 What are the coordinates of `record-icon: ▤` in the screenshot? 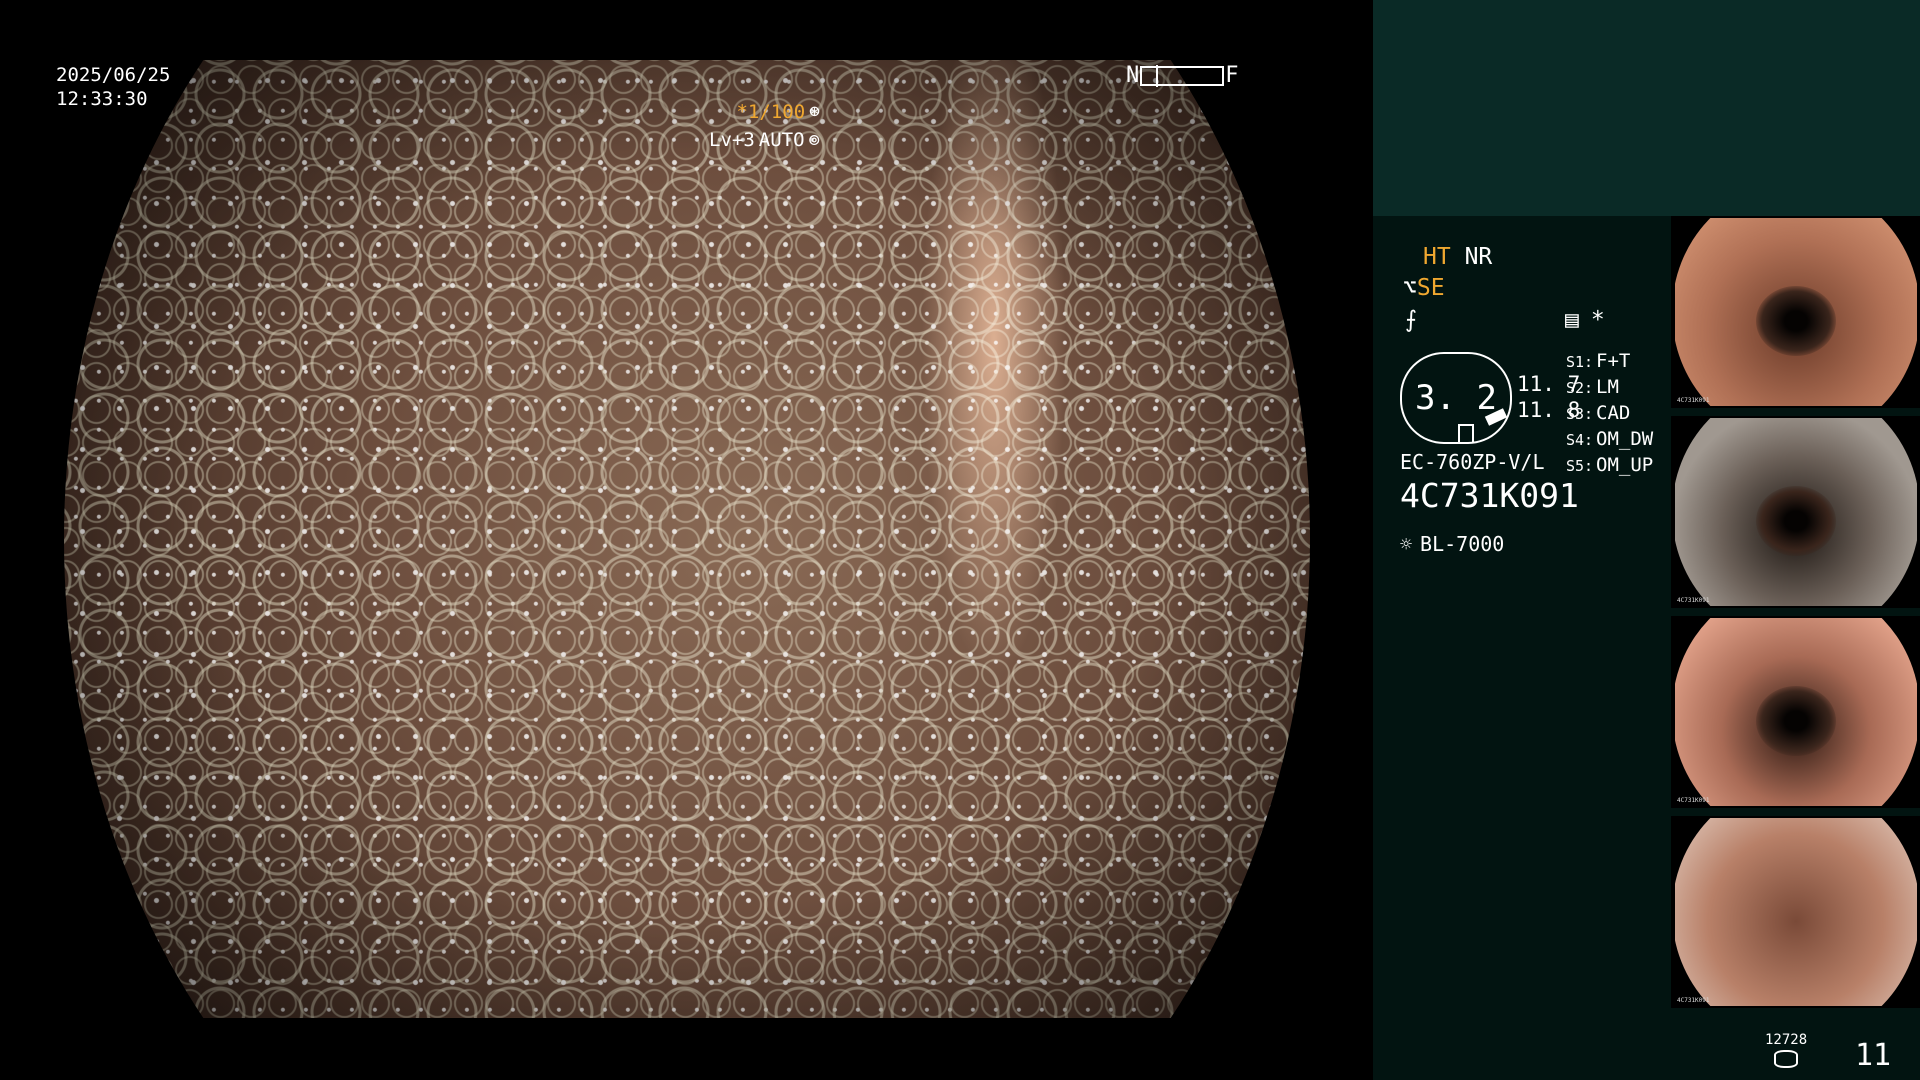 It's located at (1572, 320).